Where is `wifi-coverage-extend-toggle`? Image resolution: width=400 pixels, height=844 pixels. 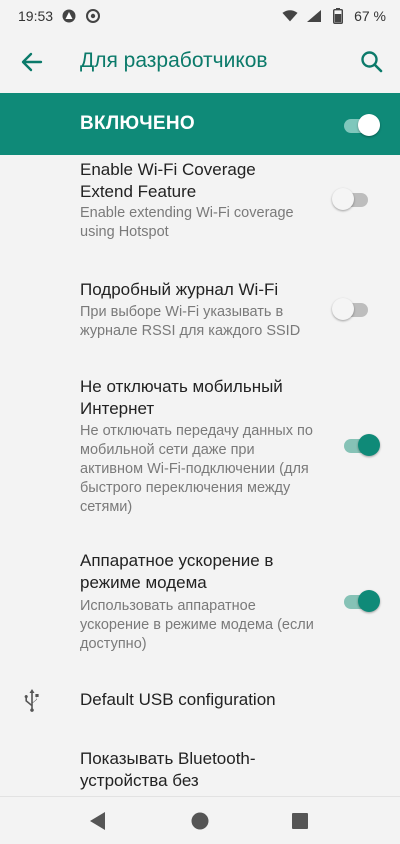
wifi-coverage-extend-toggle is located at coordinates (352, 198).